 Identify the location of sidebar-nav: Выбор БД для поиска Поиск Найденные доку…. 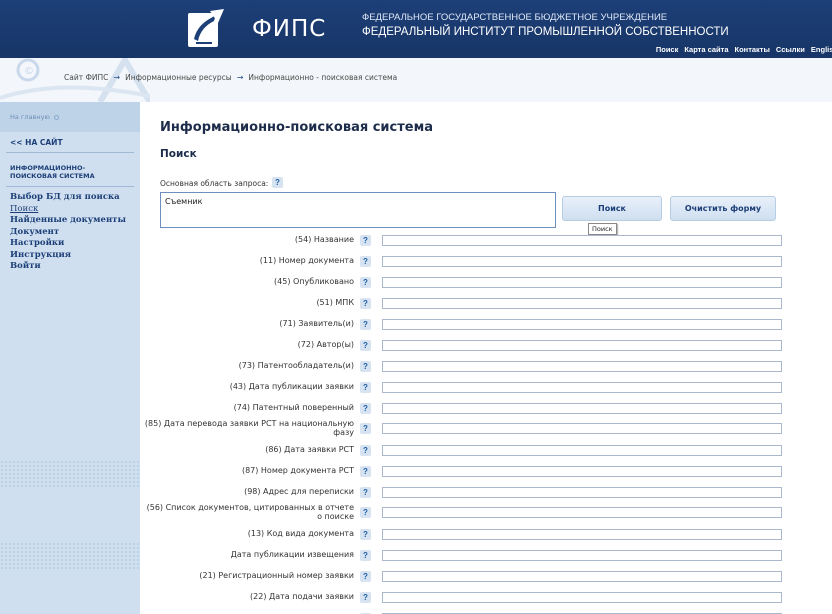
(68, 232).